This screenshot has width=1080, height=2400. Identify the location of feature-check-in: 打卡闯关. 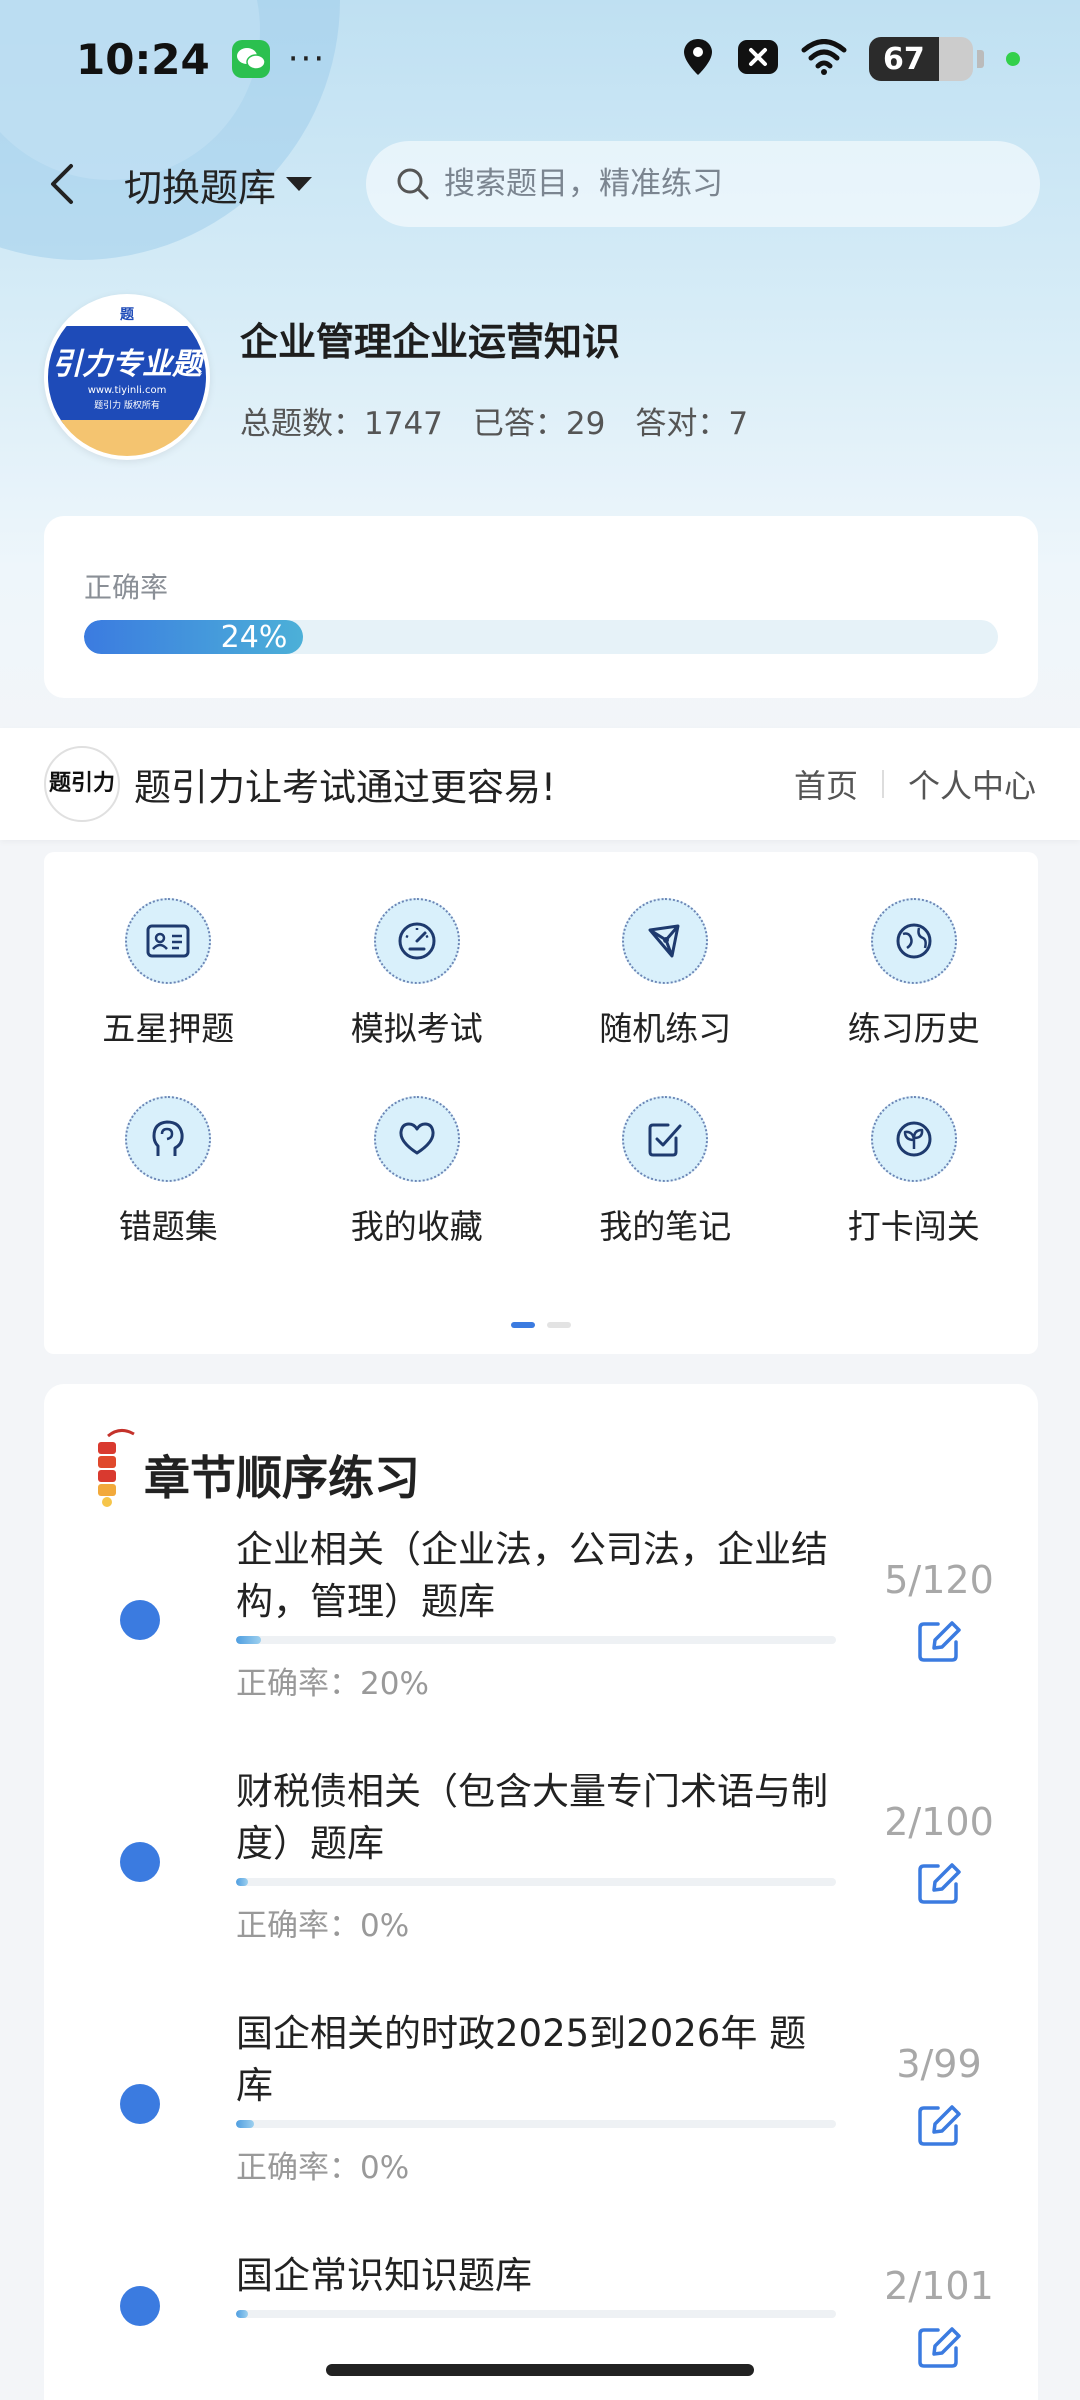
(914, 1172).